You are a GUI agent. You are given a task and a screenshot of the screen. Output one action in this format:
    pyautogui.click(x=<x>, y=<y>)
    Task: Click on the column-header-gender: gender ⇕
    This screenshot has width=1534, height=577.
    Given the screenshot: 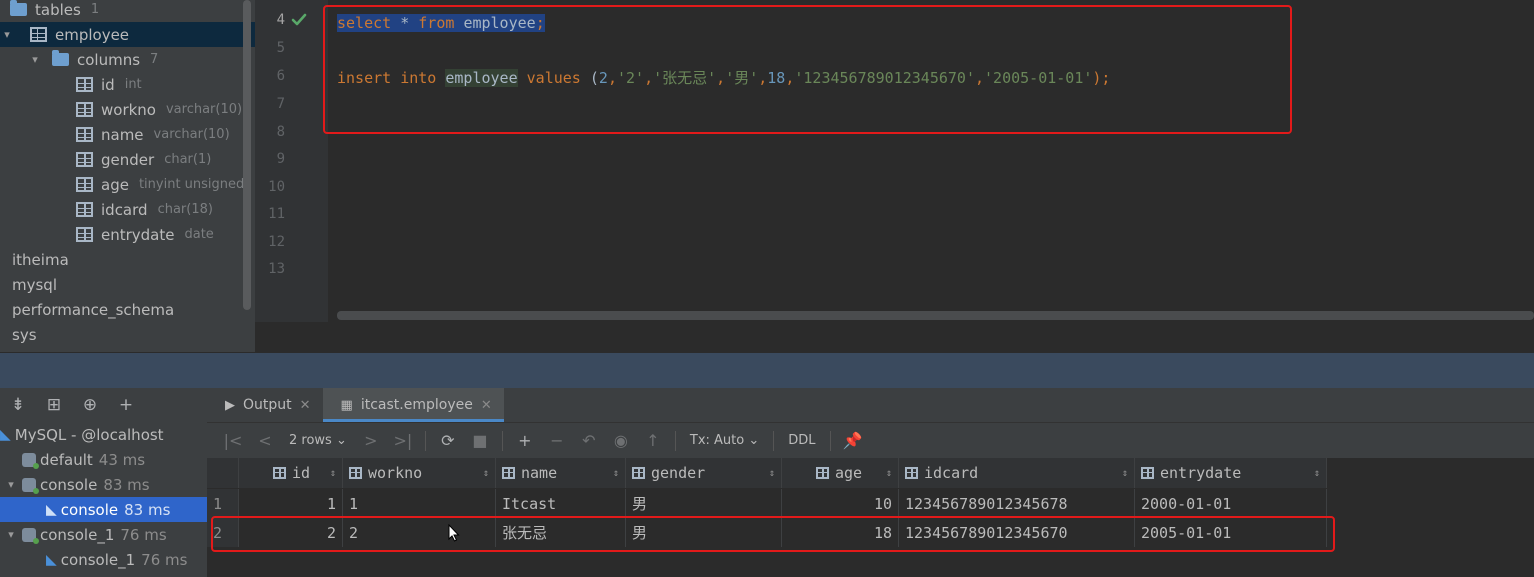 What is the action you would take?
    pyautogui.click(x=704, y=473)
    